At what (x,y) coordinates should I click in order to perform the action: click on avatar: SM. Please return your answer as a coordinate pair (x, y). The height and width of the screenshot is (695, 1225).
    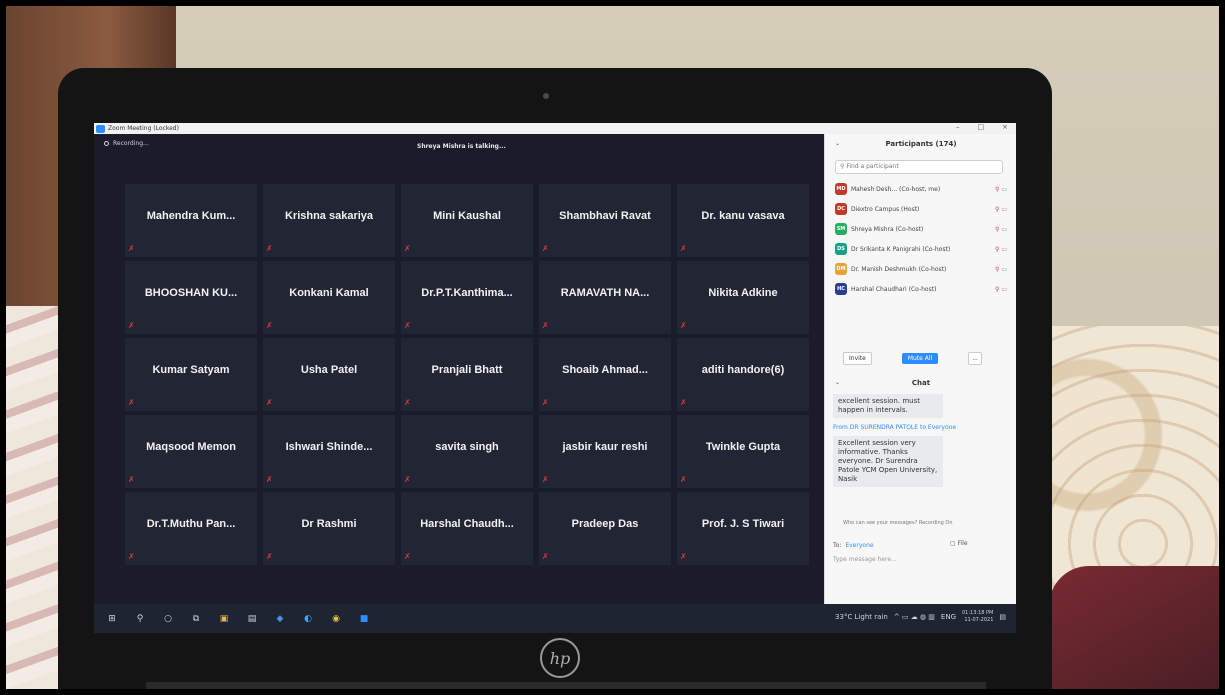
    Looking at the image, I should click on (841, 229).